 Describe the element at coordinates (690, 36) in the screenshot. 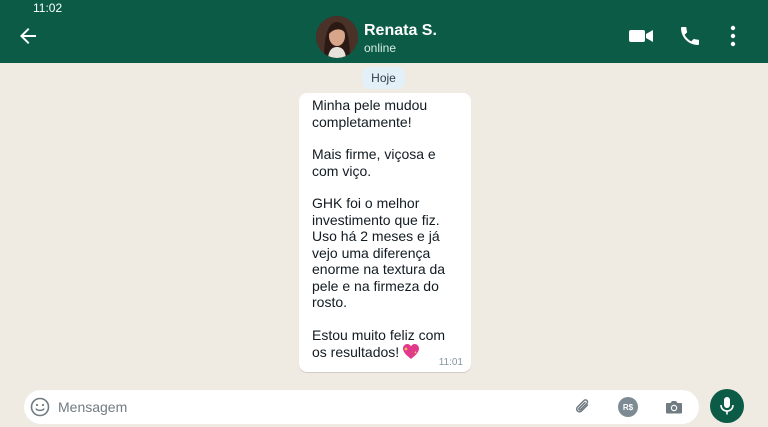

I see `phone-icon` at that location.